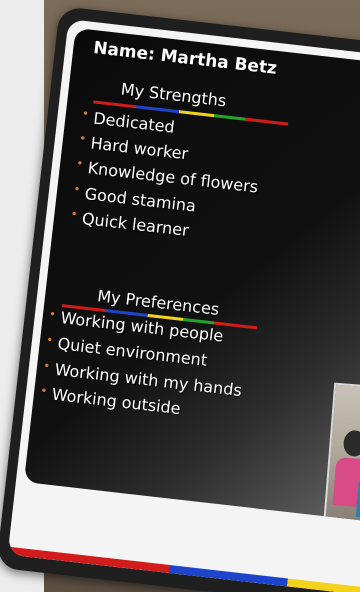 The height and width of the screenshot is (592, 360). Describe the element at coordinates (351, 443) in the screenshot. I see `photo-person-head` at that location.